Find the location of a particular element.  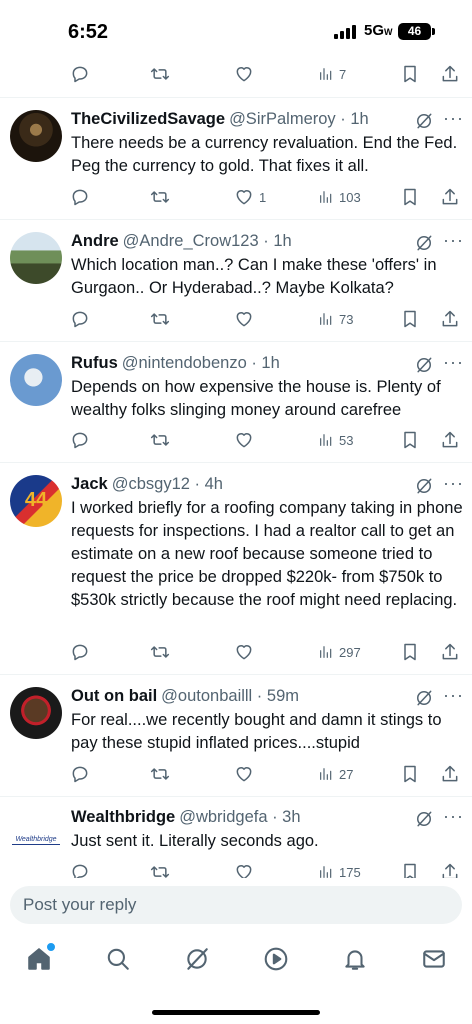

views-button: 7 is located at coordinates (332, 74).